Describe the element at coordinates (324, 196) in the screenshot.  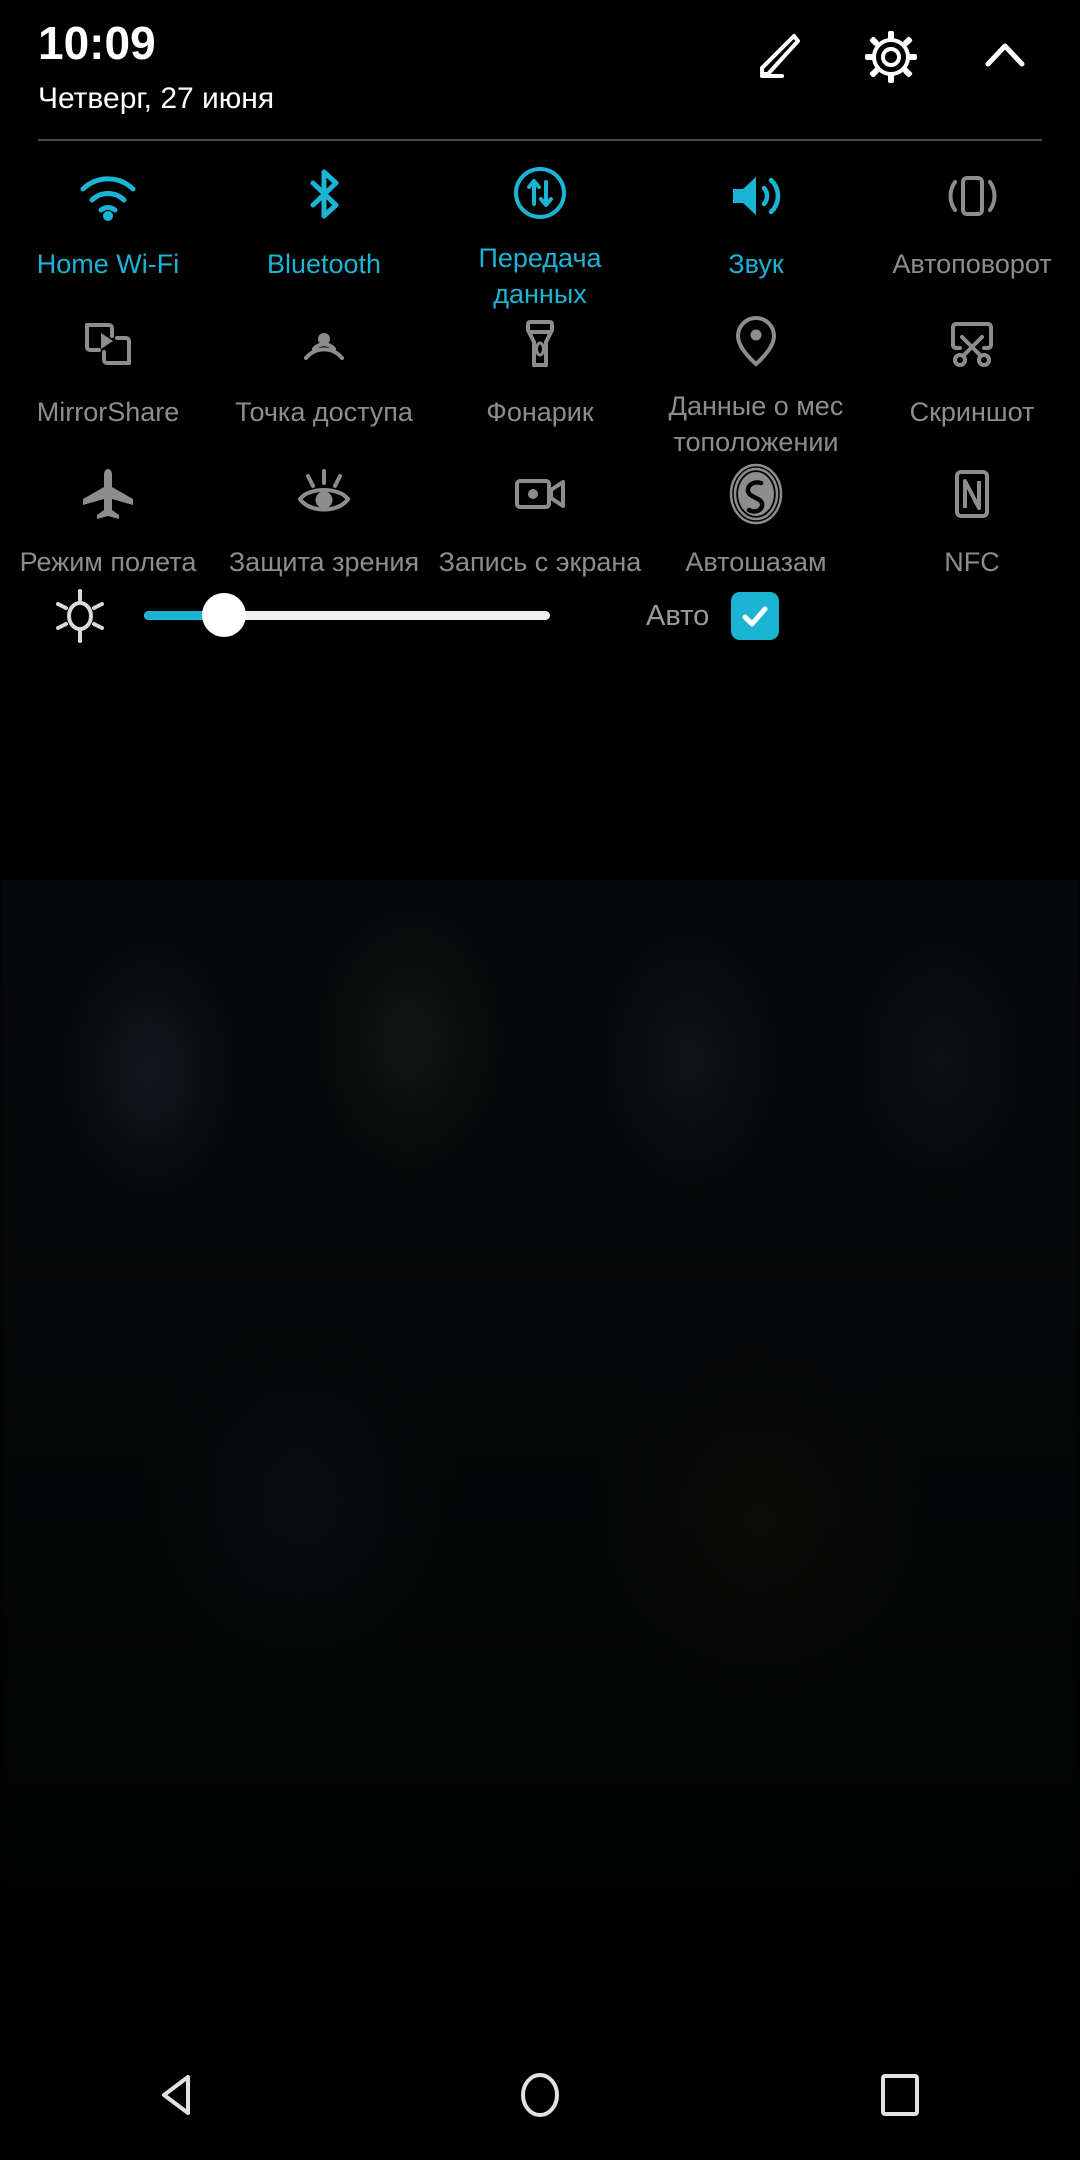
I see `bluetooth-icon` at that location.